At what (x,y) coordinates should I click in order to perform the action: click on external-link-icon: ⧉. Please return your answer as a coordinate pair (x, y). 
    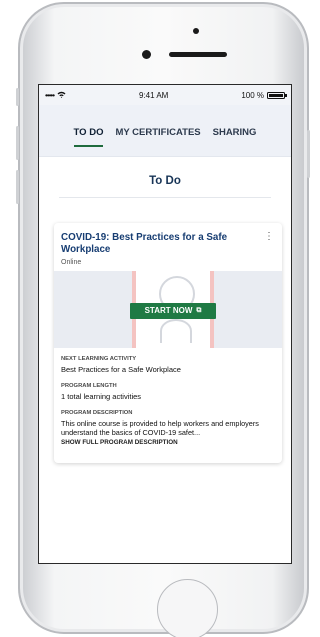
    Looking at the image, I should click on (199, 310).